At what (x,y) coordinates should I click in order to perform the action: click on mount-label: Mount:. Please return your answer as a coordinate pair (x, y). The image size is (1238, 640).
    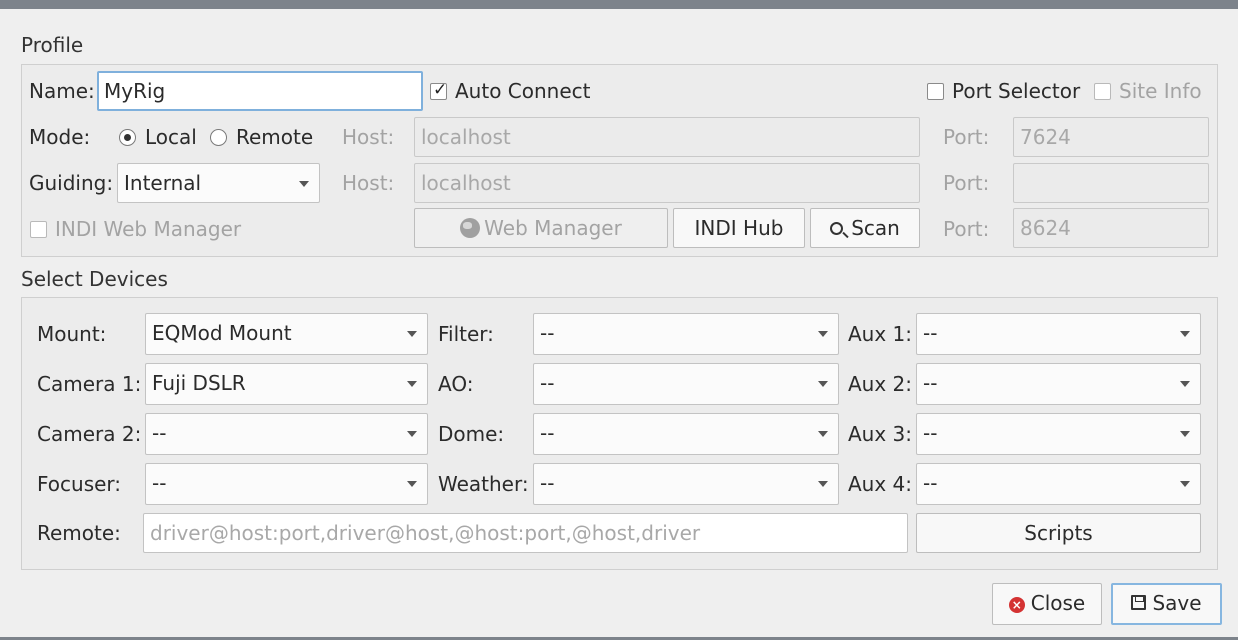
    Looking at the image, I should click on (72, 334).